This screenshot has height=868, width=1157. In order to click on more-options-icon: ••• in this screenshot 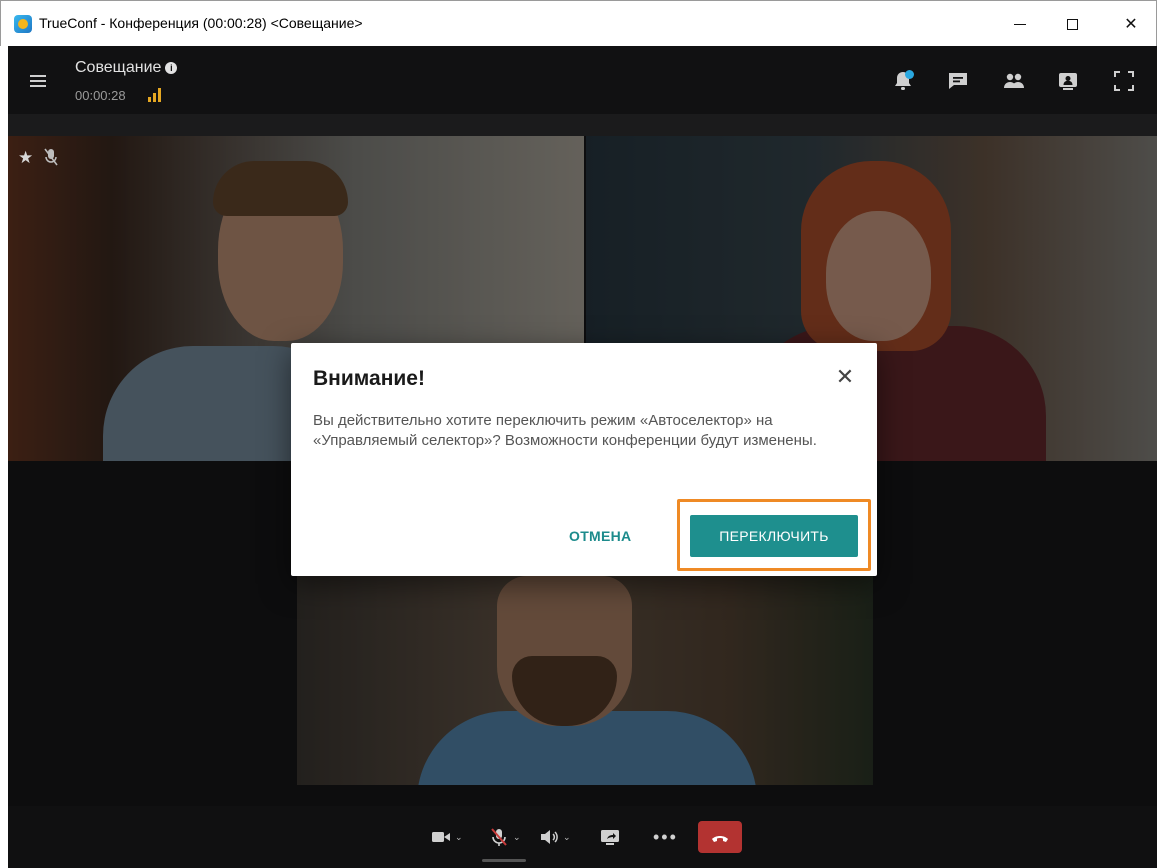, I will do `click(665, 837)`.